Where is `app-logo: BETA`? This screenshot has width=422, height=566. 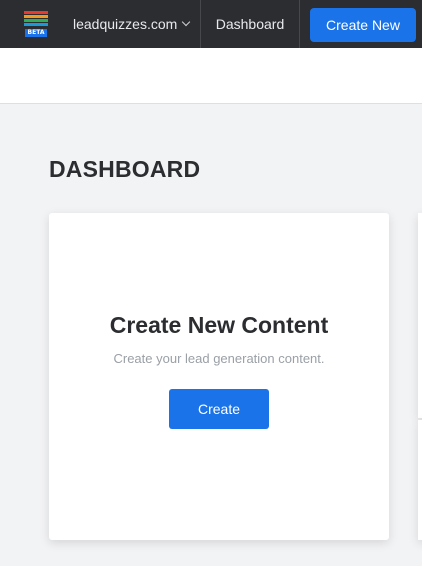
app-logo: BETA is located at coordinates (36, 24).